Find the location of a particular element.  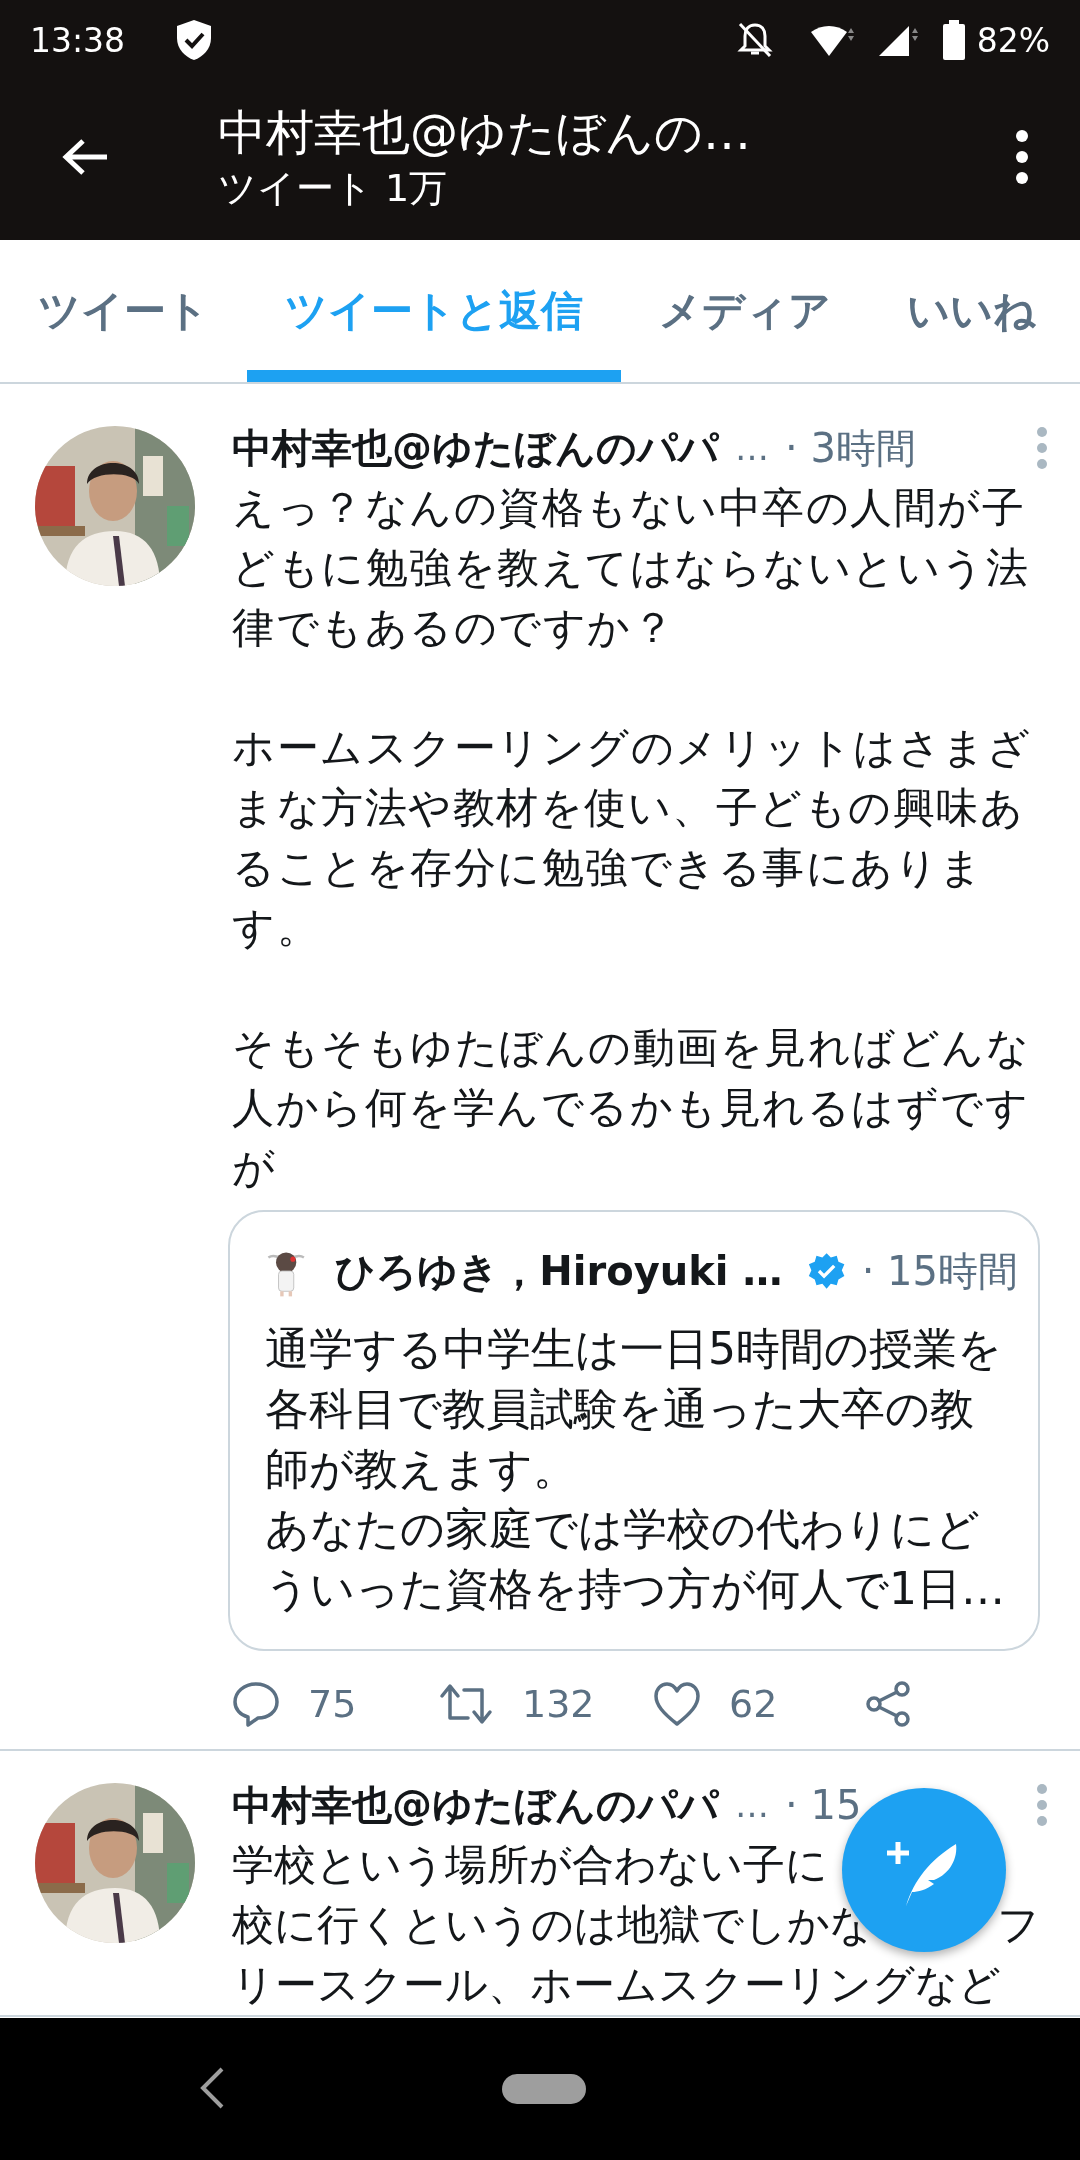

tab: いいね is located at coordinates (971, 311).